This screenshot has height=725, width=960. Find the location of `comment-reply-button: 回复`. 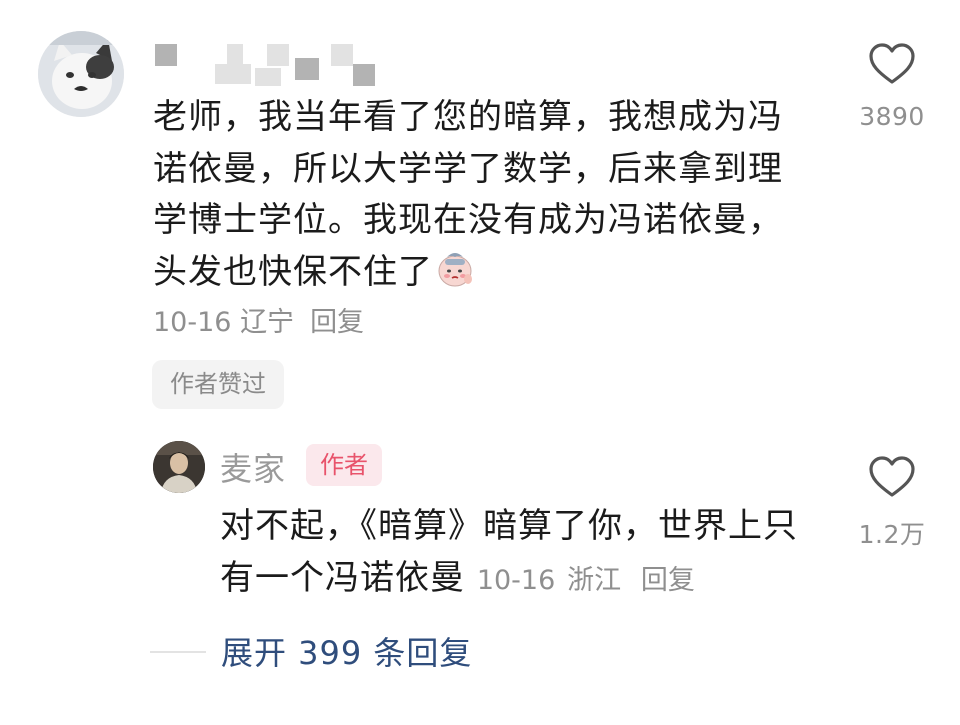

comment-reply-button: 回复 is located at coordinates (337, 322).